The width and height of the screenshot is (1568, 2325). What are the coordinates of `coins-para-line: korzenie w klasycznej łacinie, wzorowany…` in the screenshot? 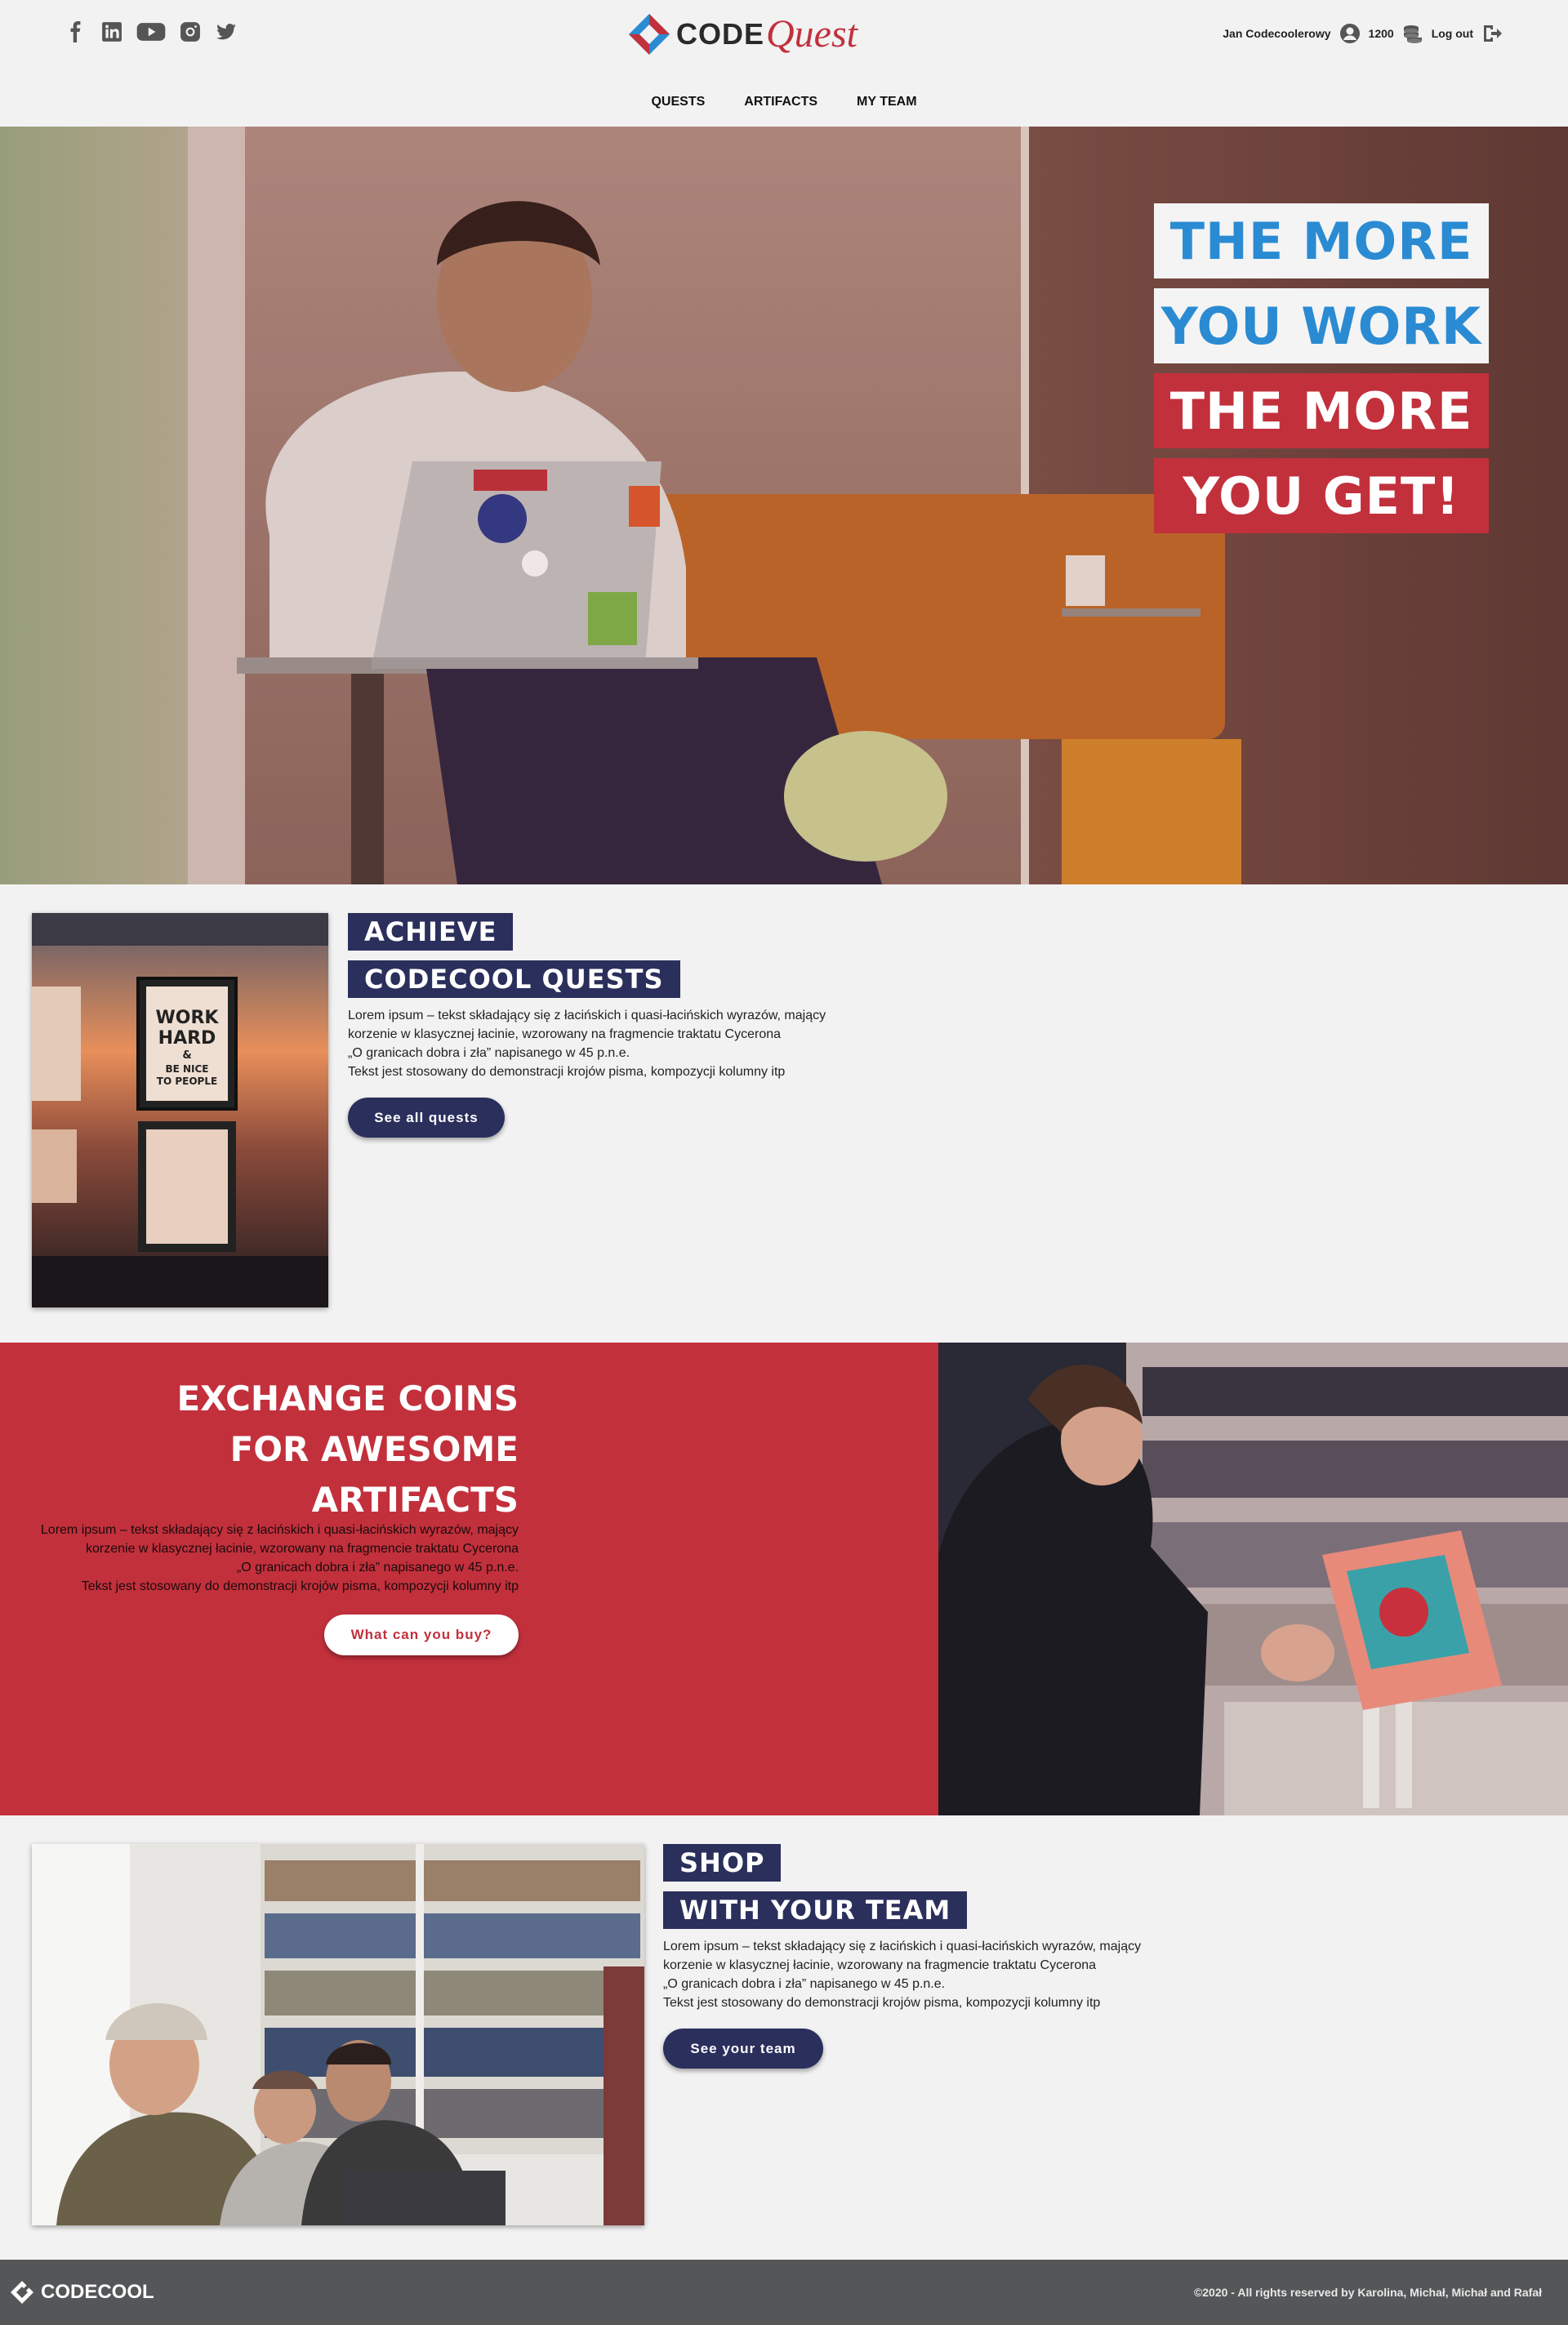 It's located at (302, 1549).